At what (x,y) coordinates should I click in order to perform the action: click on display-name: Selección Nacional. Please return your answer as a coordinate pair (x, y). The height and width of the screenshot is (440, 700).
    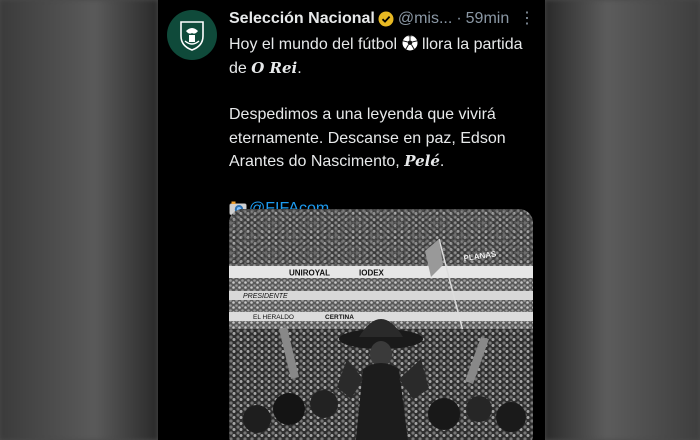
    Looking at the image, I should click on (302, 19).